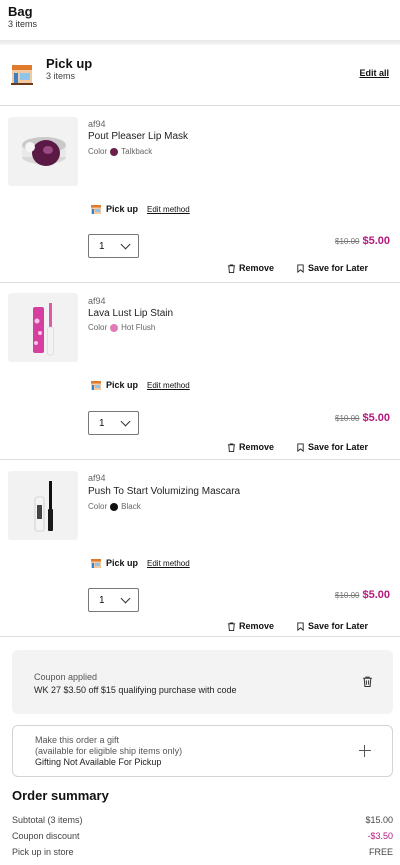 Image resolution: width=400 pixels, height=865 pixels. Describe the element at coordinates (138, 136) in the screenshot. I see `product-name: Pout Pleaser Lip Mask` at that location.